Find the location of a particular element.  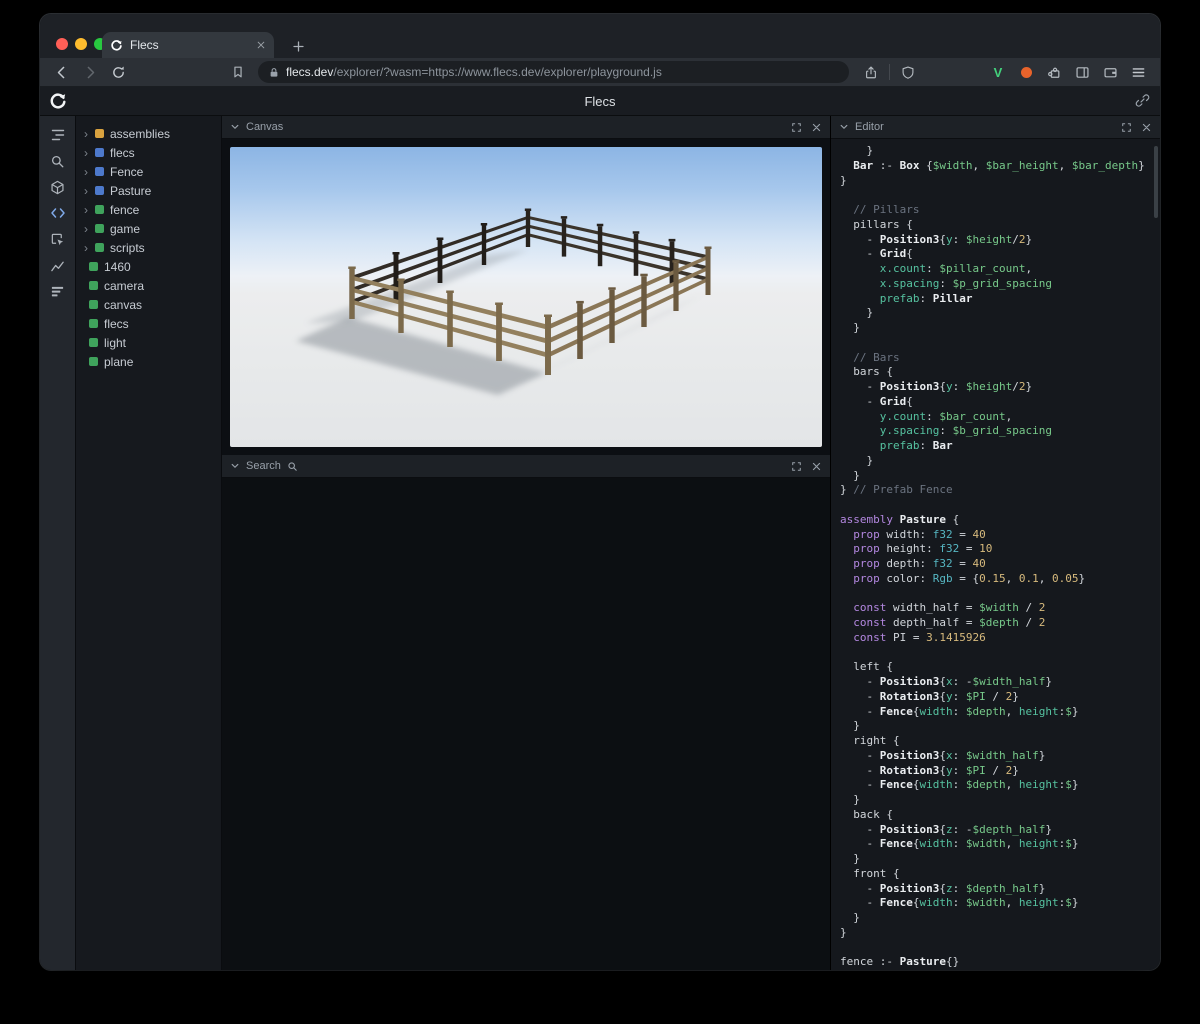

tree-item-game: › game is located at coordinates (148, 228).